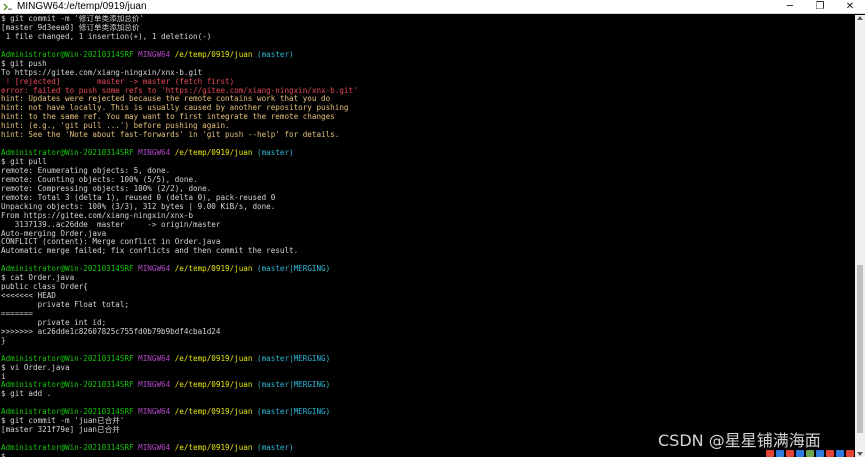  What do you see at coordinates (428, 340) in the screenshot?
I see `terminal-line: }` at bounding box center [428, 340].